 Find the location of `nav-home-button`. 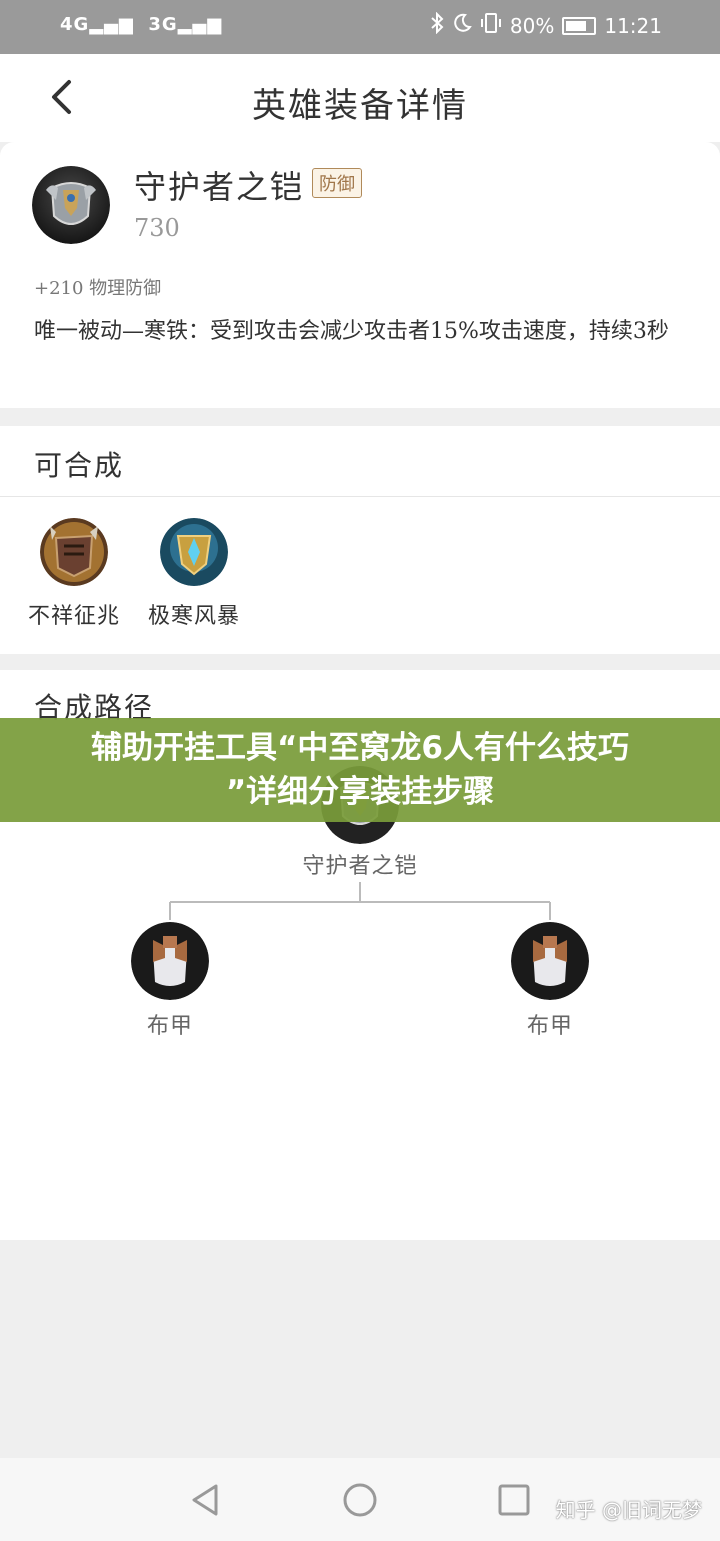

nav-home-button is located at coordinates (360, 1500).